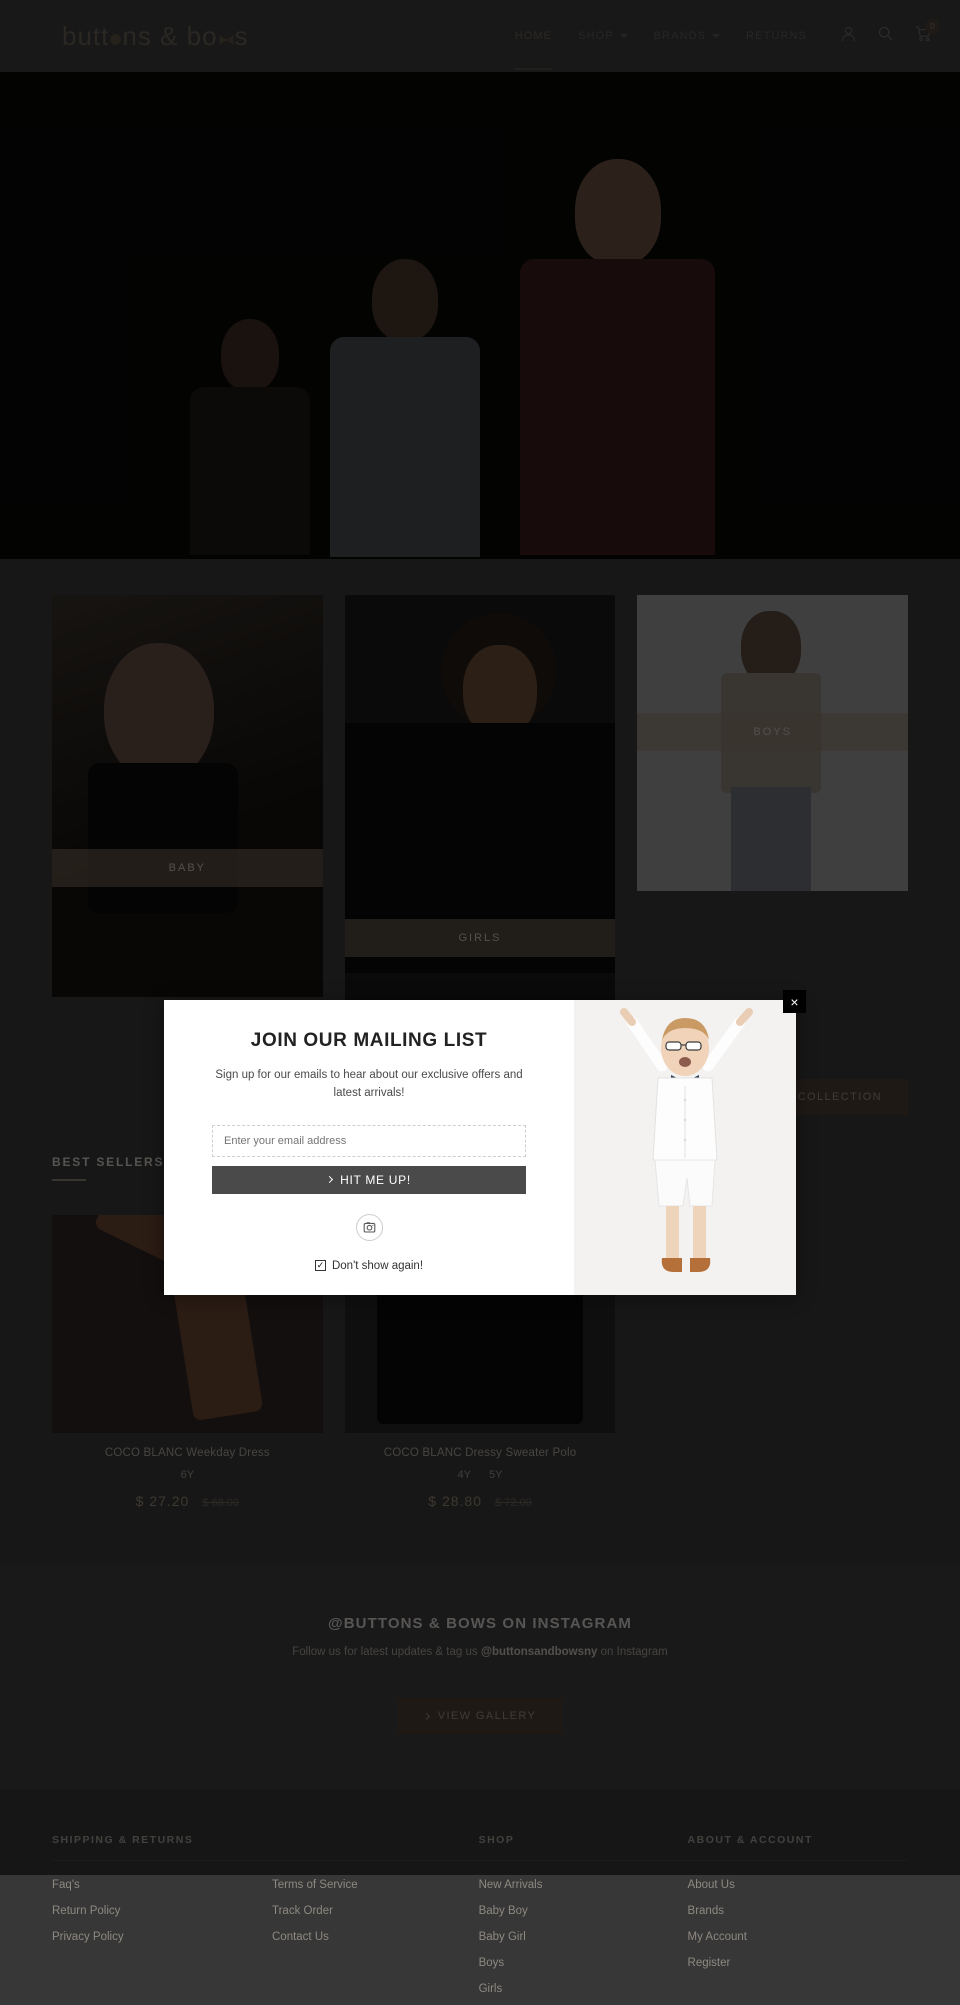  What do you see at coordinates (496, 1840) in the screenshot?
I see `footer-heading-shop: SHOP` at bounding box center [496, 1840].